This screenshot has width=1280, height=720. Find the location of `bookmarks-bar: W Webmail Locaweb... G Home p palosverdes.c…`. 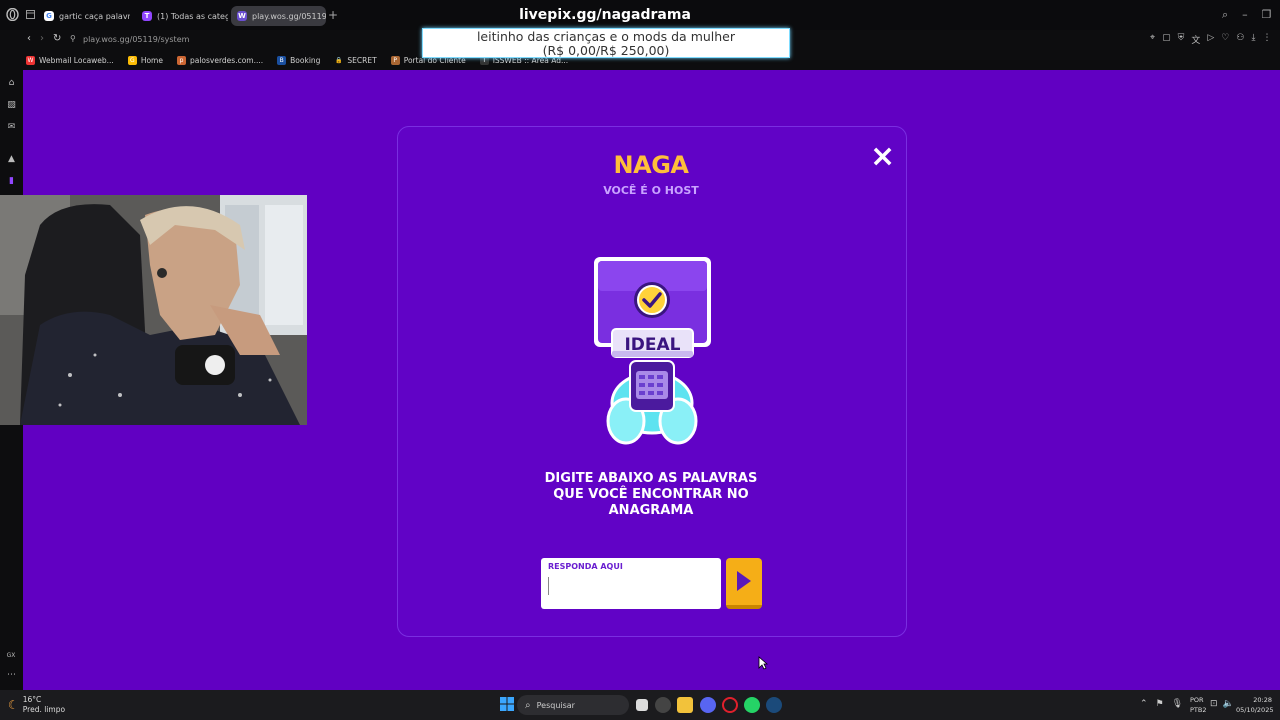

bookmarks-bar: W Webmail Locaweb... G Home p palosverdes.c… is located at coordinates (640, 60).